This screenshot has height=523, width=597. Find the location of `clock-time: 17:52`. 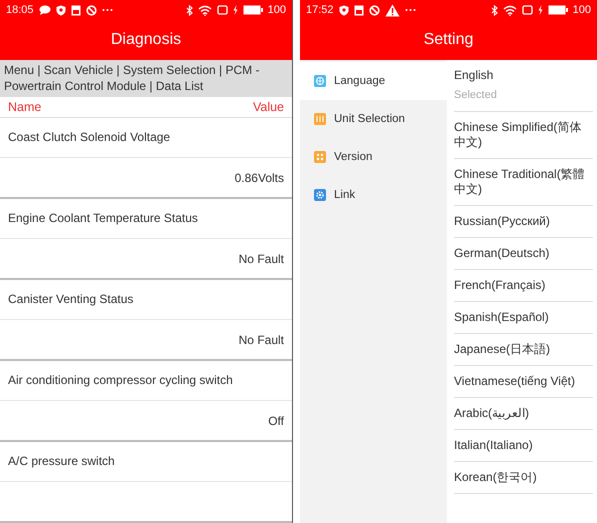

clock-time: 17:52 is located at coordinates (320, 10).